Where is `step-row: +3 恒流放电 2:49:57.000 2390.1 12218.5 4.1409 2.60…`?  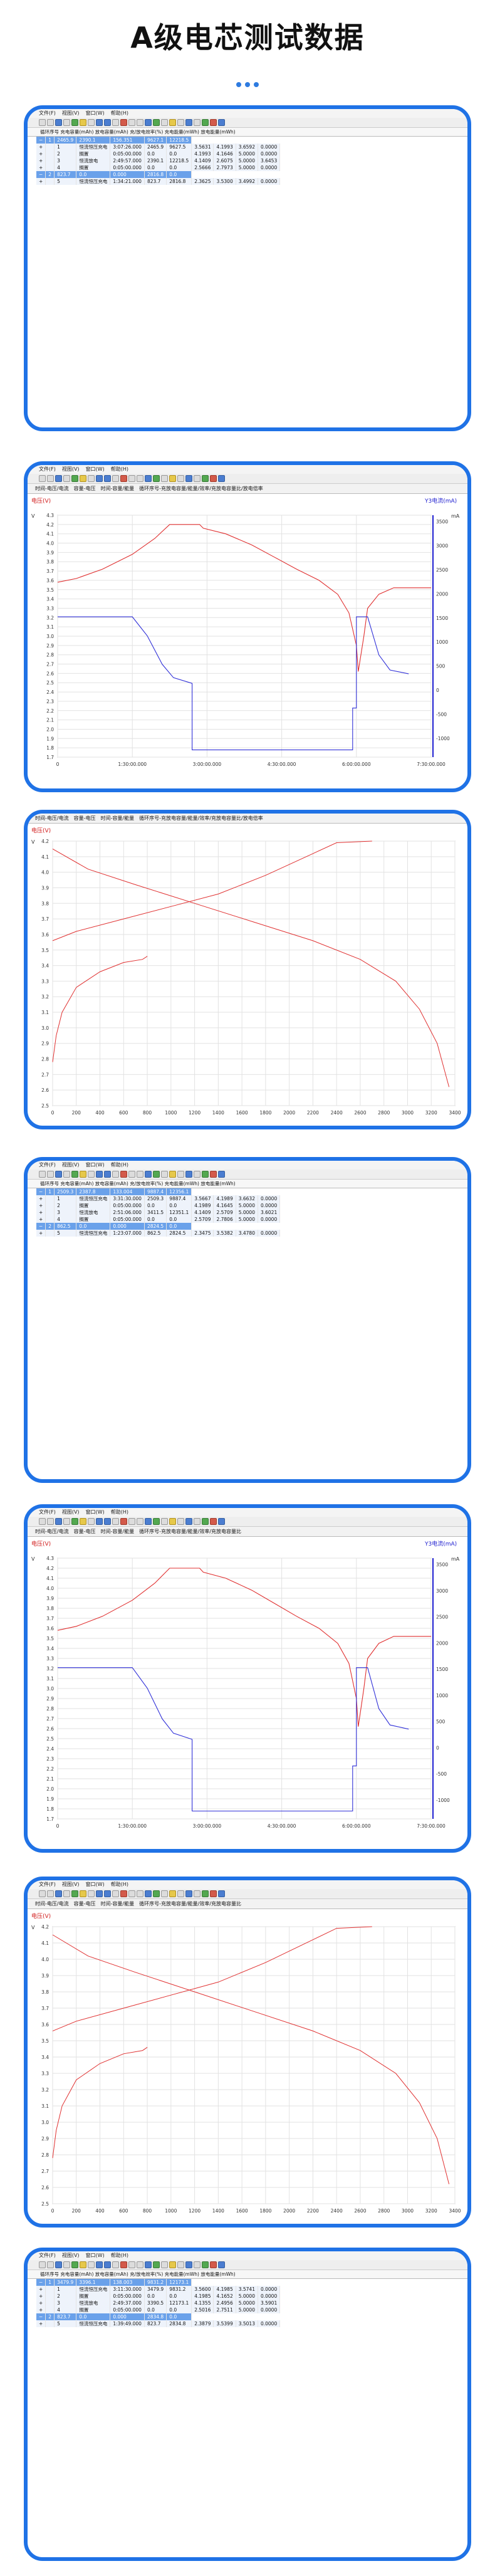 step-row: +3 恒流放电 2:49:57.000 2390.1 12218.5 4.1409 2.60… is located at coordinates (158, 160).